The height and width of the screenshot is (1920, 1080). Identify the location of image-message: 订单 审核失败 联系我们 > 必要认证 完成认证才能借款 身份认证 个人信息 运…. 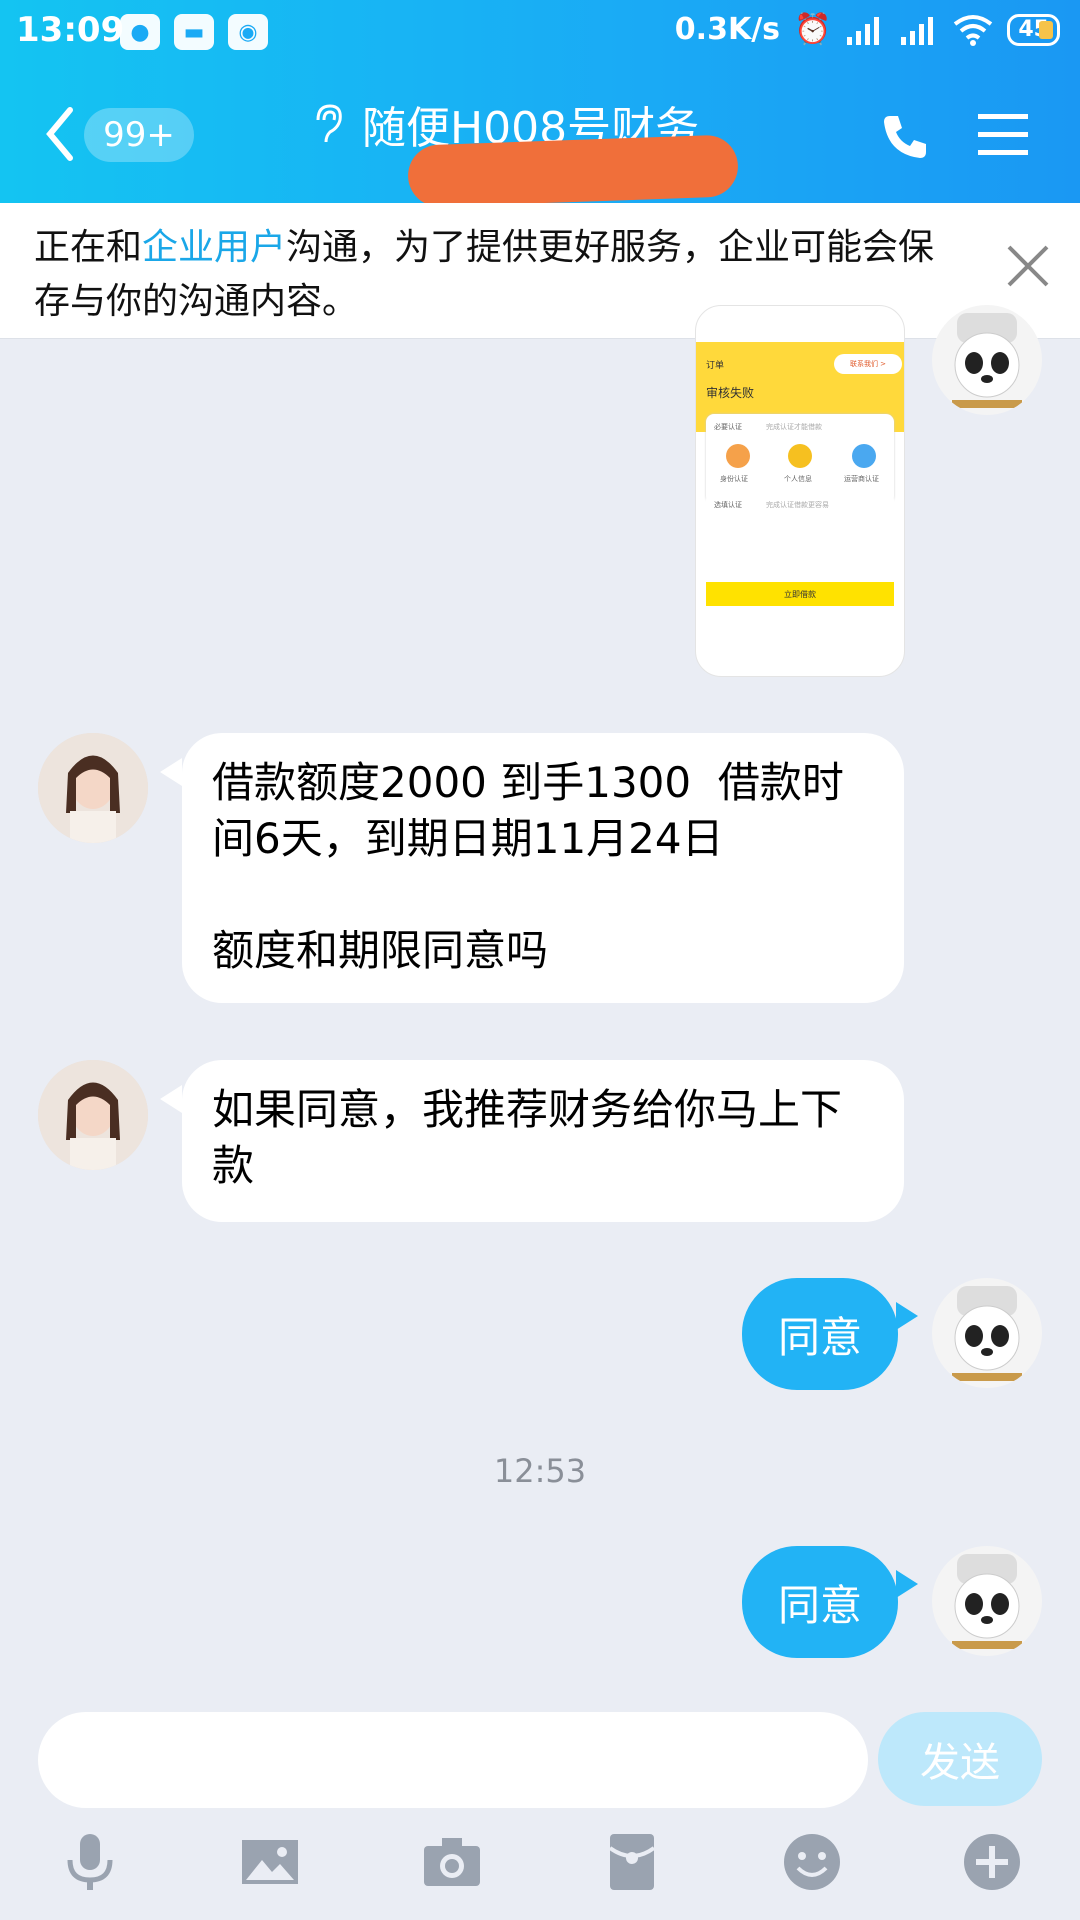
(800, 491).